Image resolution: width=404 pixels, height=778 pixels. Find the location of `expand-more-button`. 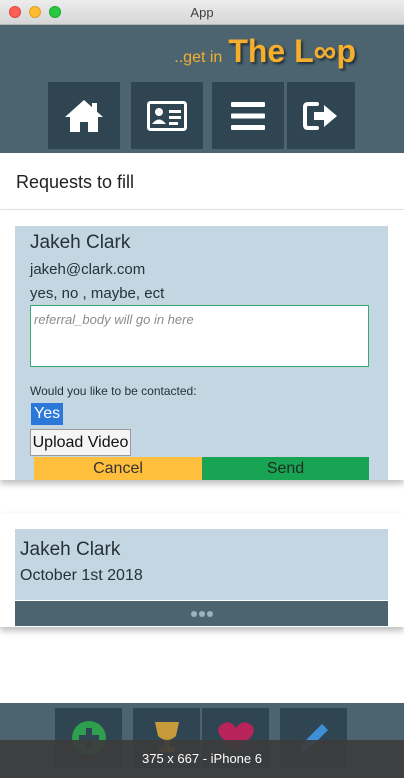

expand-more-button is located at coordinates (201, 613).